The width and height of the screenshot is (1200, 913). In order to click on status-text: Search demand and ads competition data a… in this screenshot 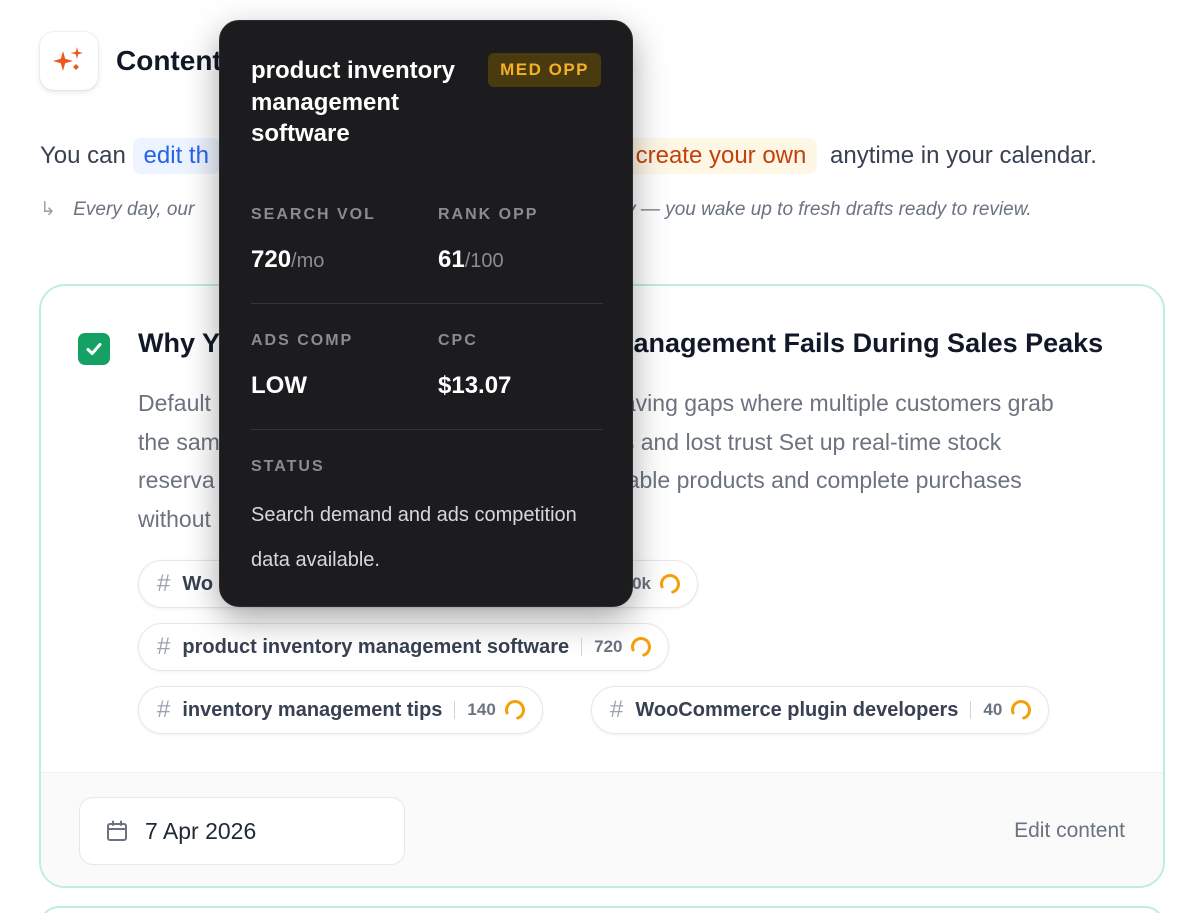, I will do `click(414, 537)`.